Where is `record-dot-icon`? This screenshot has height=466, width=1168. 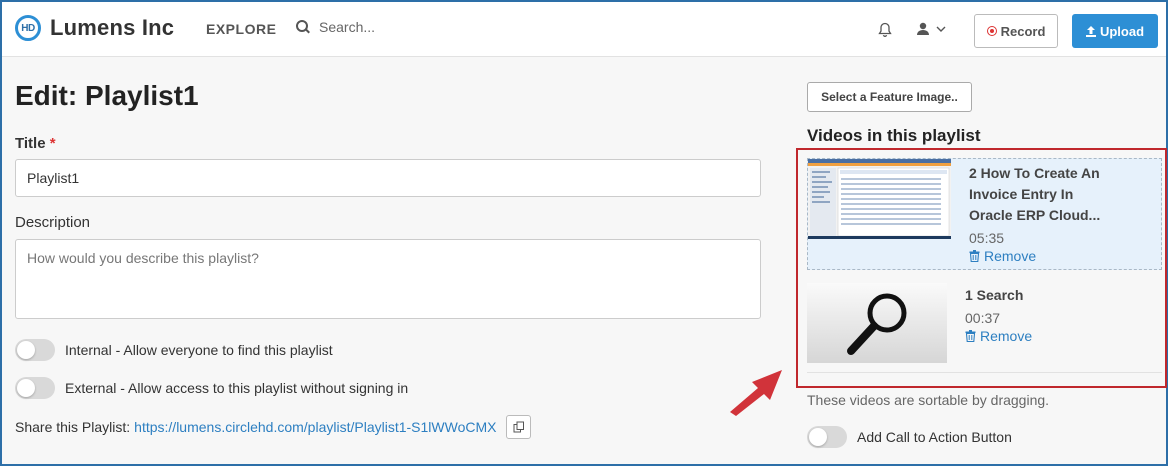
record-dot-icon is located at coordinates (991, 31).